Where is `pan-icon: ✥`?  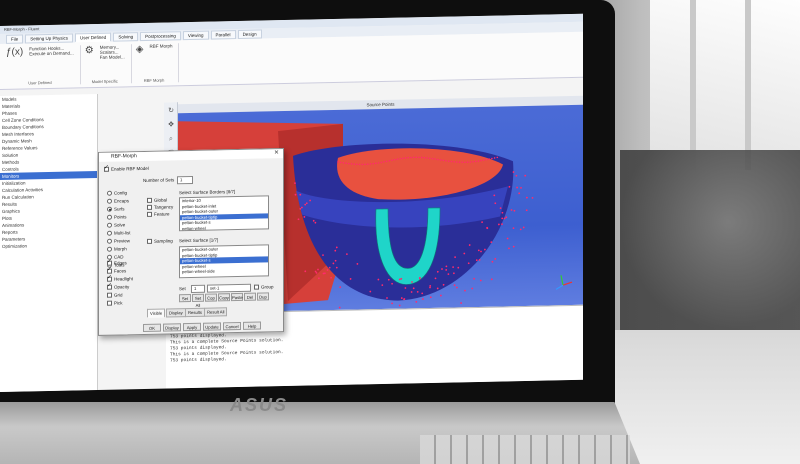 pan-icon: ✥ is located at coordinates (171, 125).